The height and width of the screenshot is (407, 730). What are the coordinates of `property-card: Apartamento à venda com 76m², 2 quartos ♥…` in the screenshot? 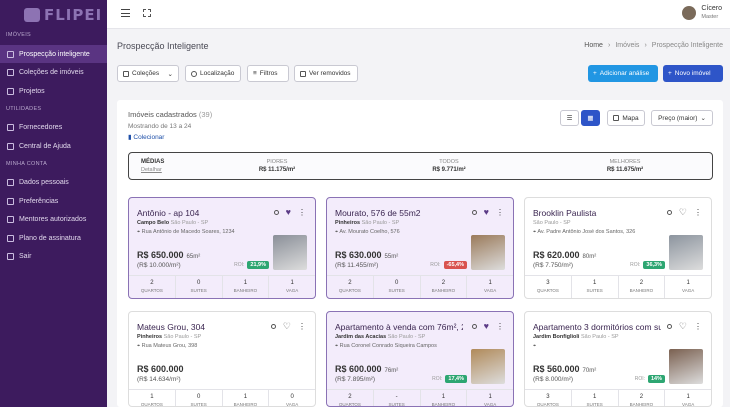 It's located at (420, 359).